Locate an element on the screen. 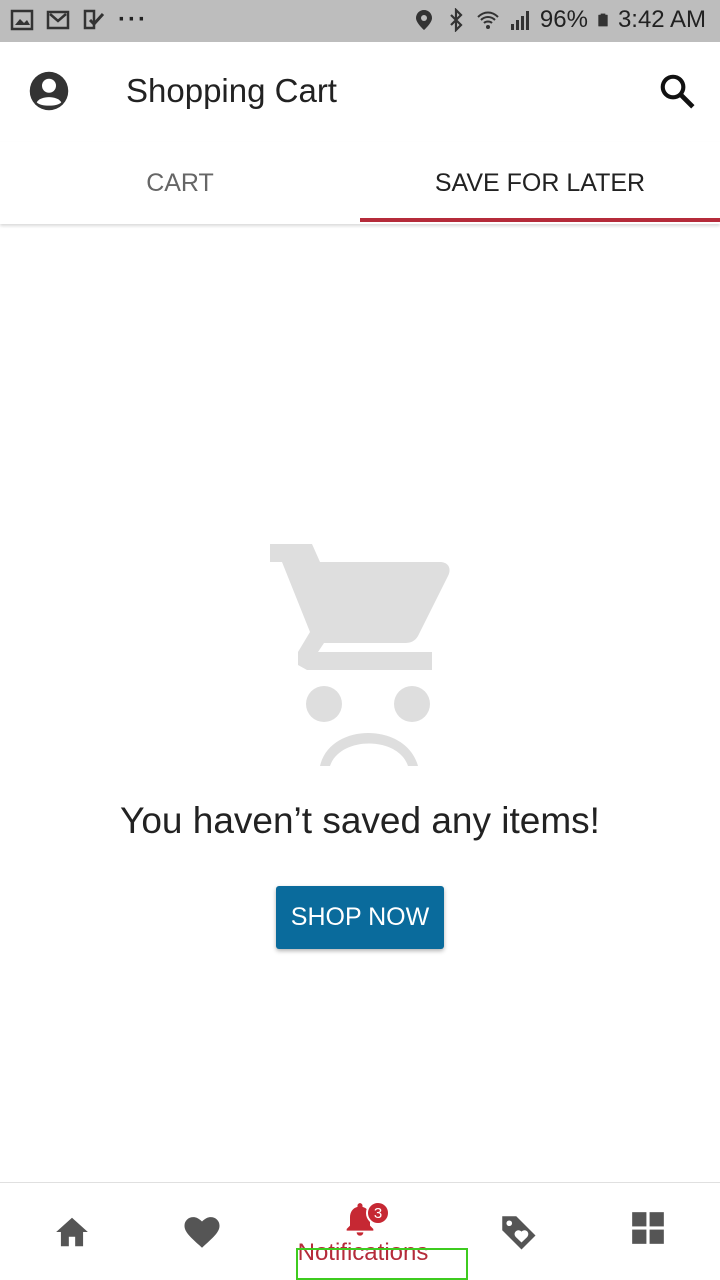  heart-icon is located at coordinates (202, 1232).